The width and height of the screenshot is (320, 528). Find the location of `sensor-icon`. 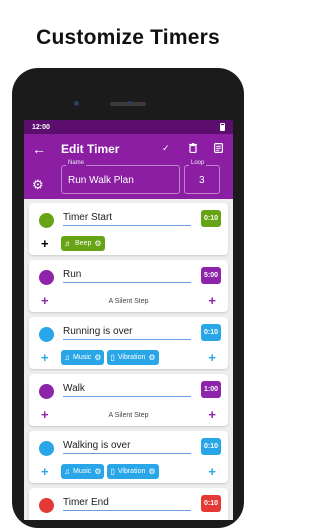

sensor-icon is located at coordinates (130, 103).